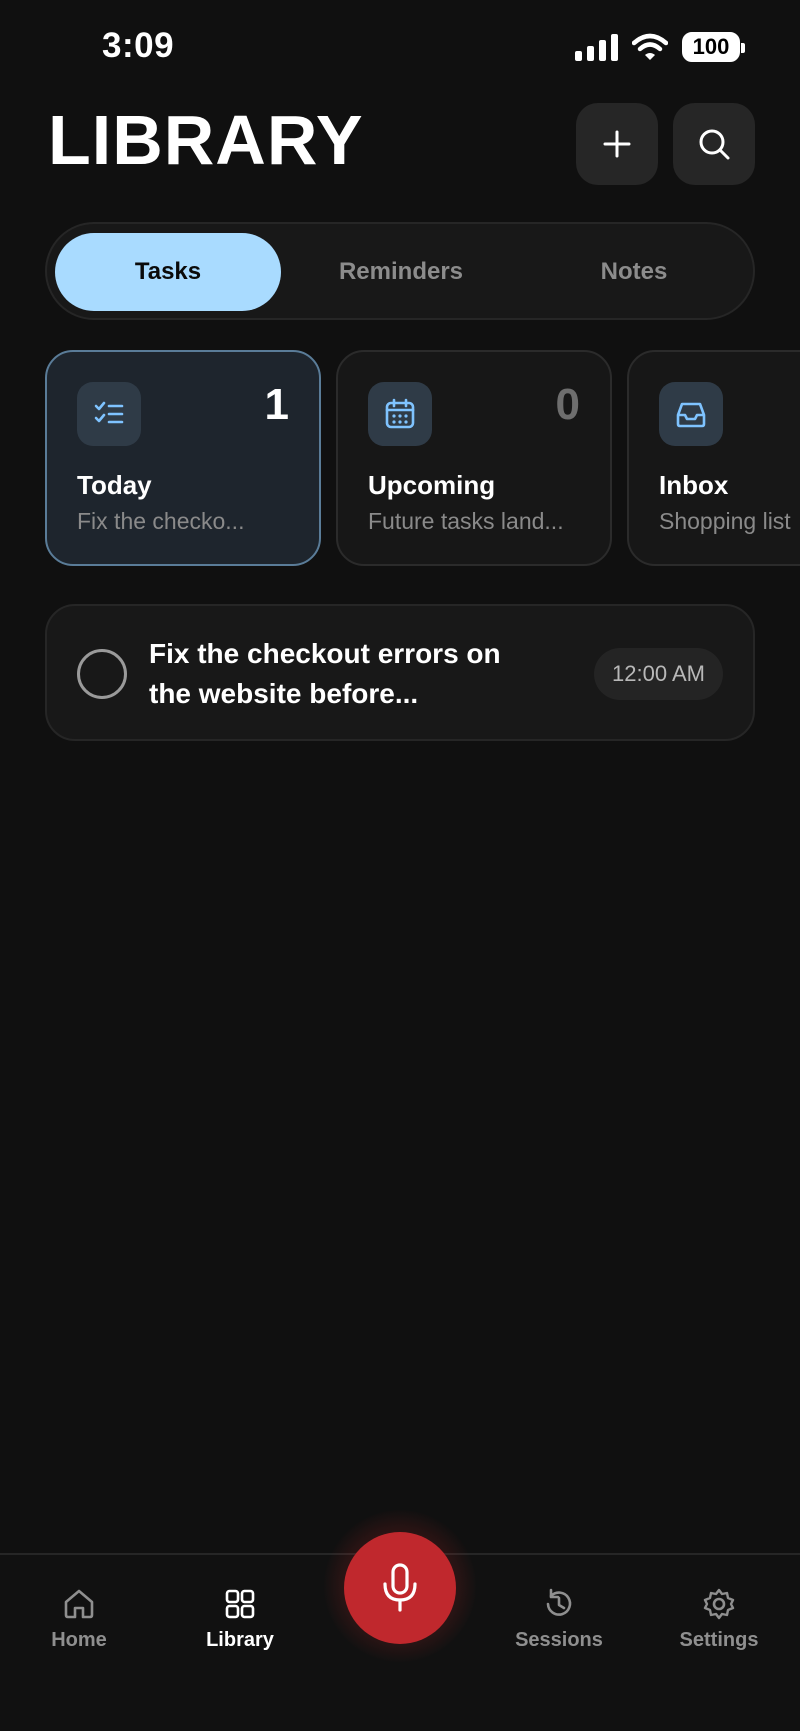  I want to click on card-count: 0, so click(567, 404).